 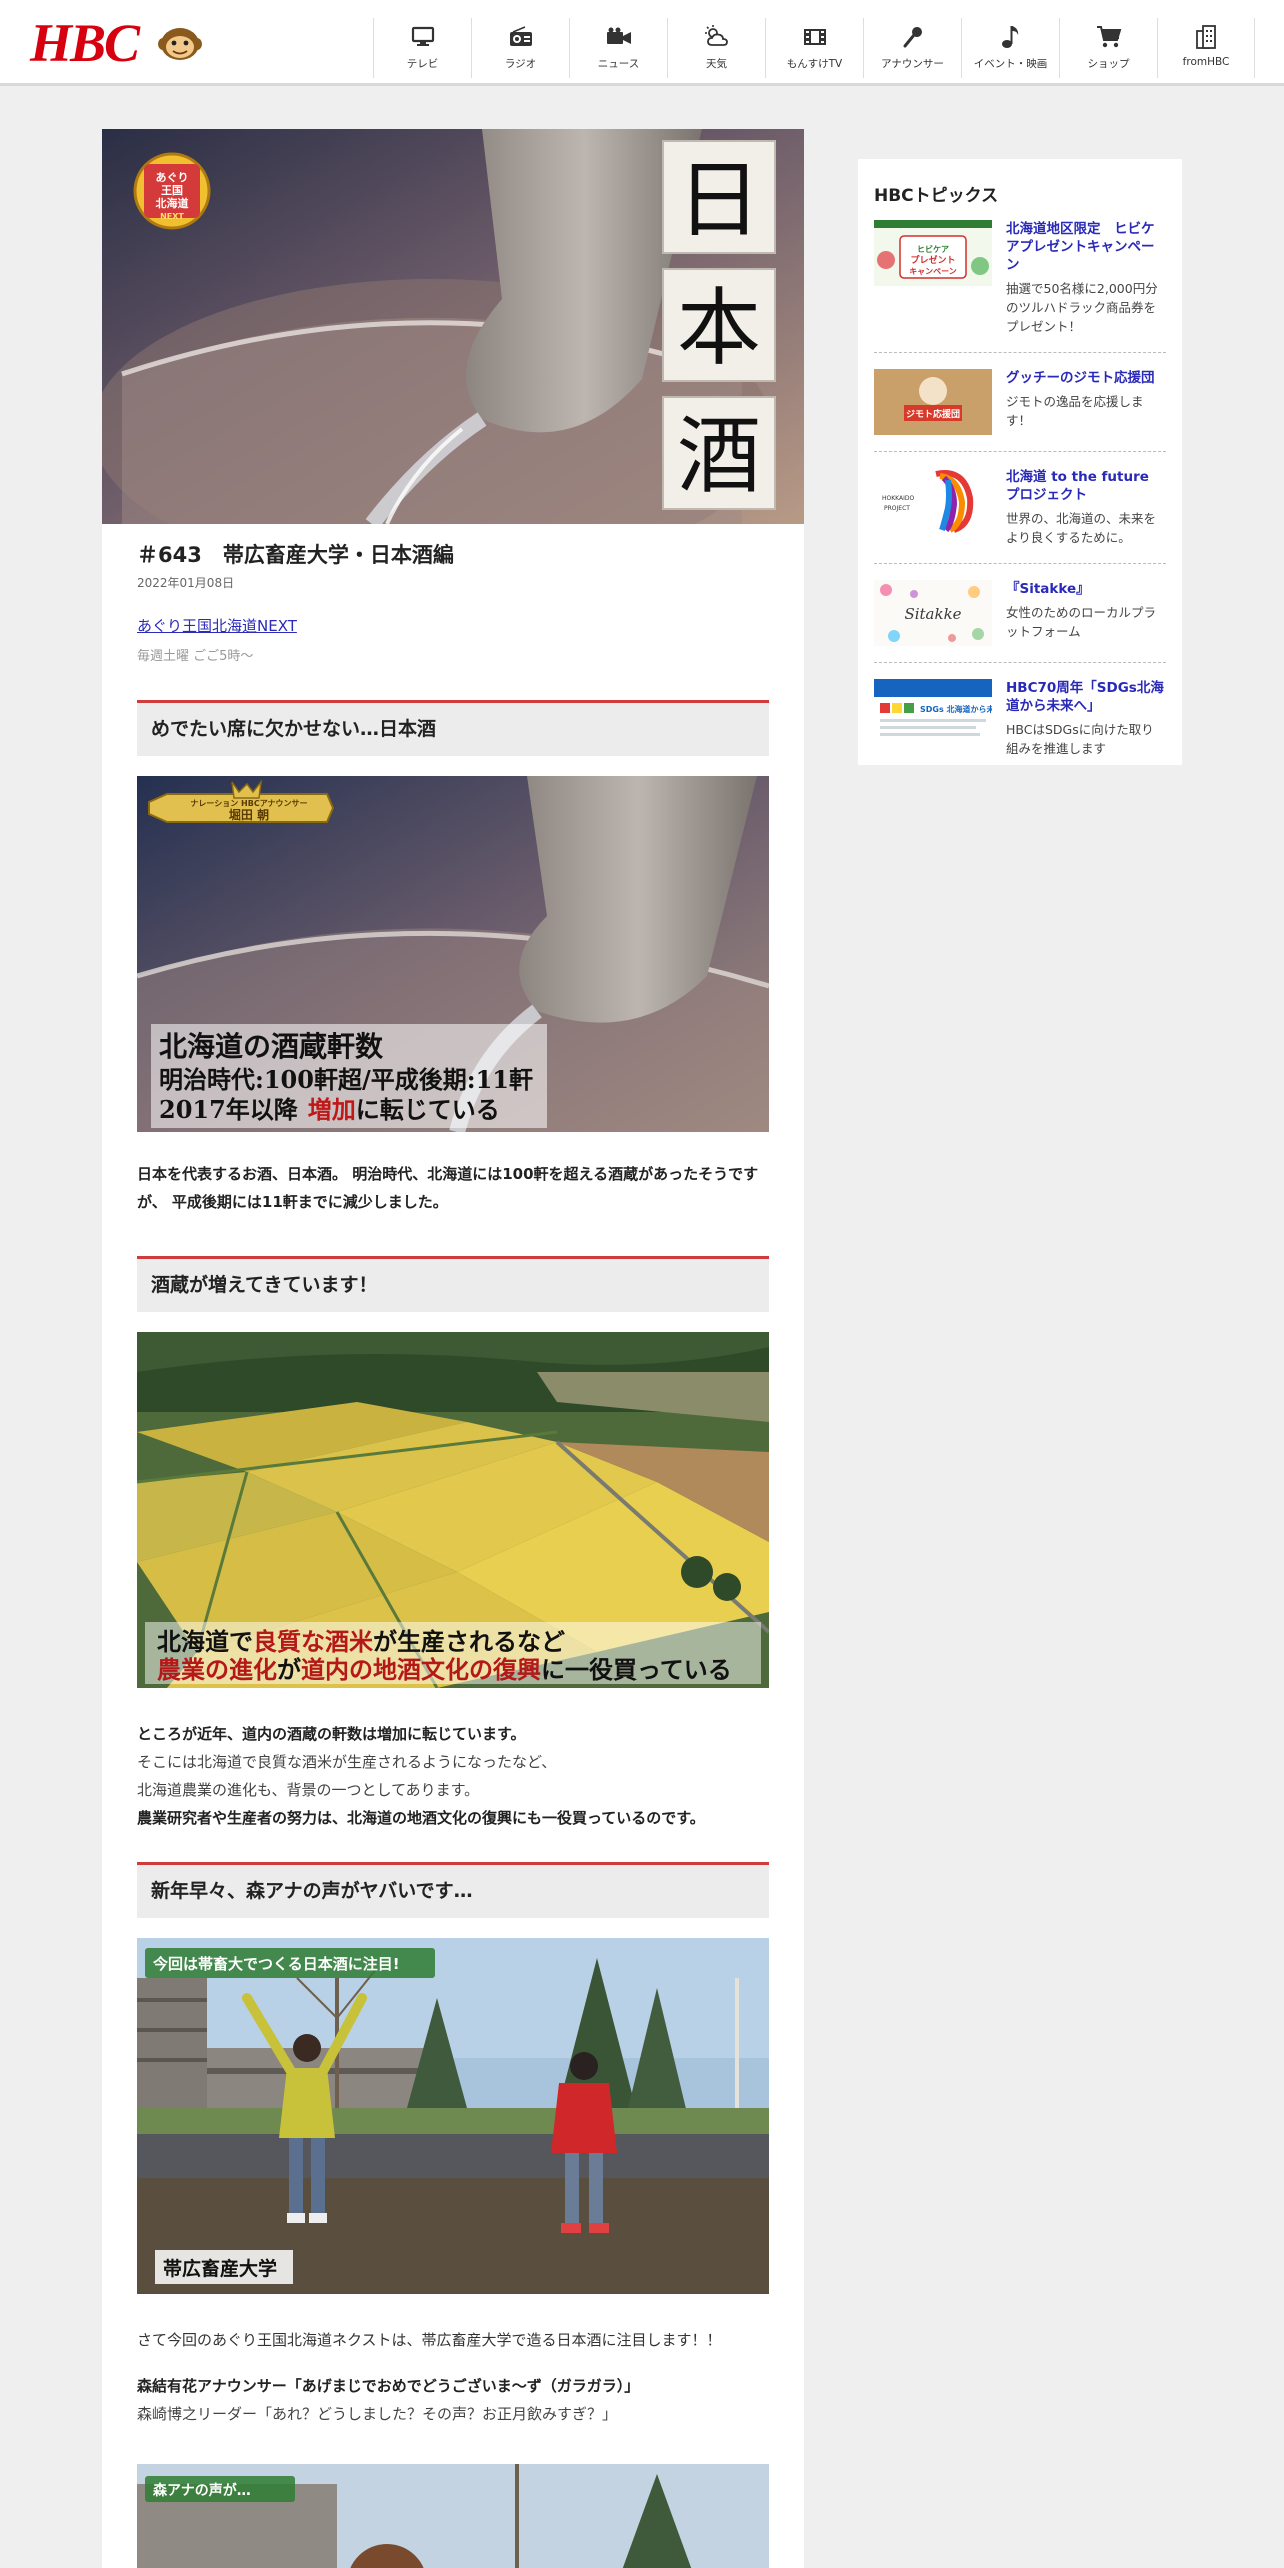 I want to click on svg-text: SDGs 北海道から未来へ, so click(x=956, y=709).